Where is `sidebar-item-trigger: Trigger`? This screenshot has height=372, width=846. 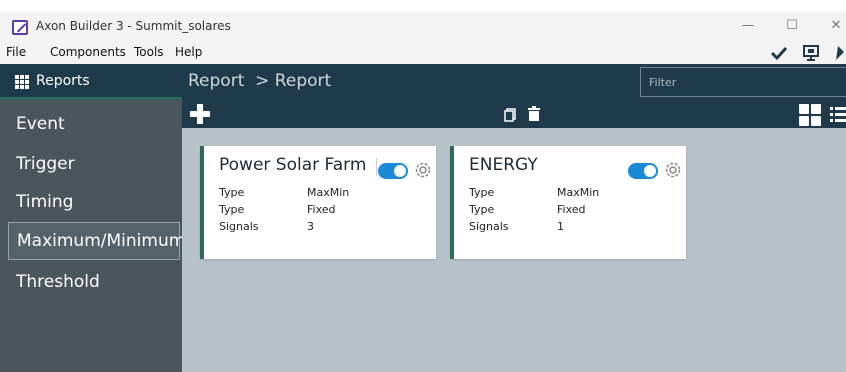 sidebar-item-trigger: Trigger is located at coordinates (94, 165).